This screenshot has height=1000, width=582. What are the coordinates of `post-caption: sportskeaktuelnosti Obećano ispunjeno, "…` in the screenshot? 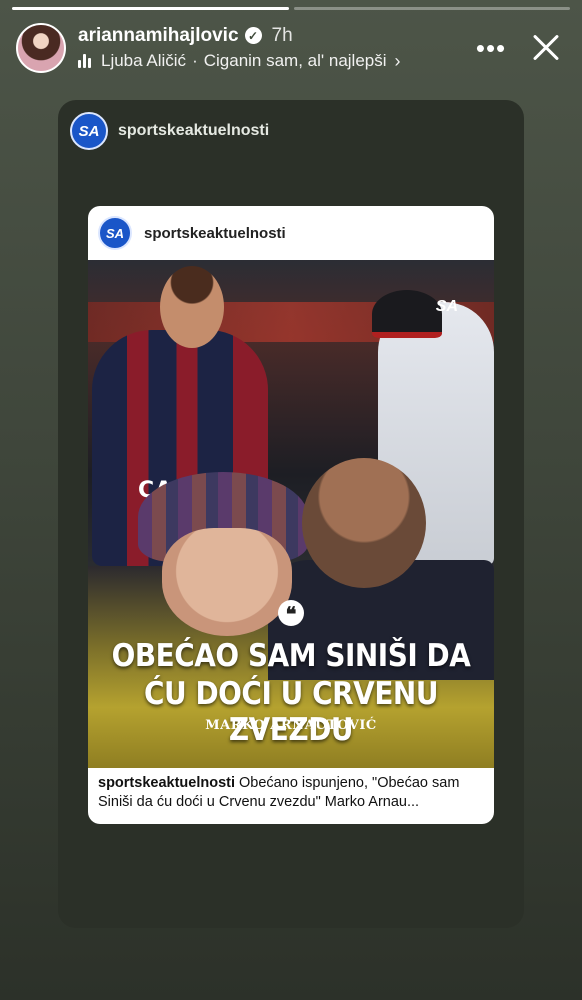 It's located at (291, 793).